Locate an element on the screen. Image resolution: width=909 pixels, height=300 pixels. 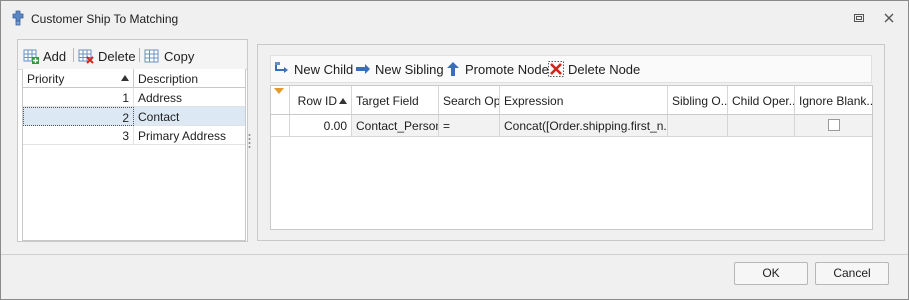
description-cell: Contact is located at coordinates (189, 116).